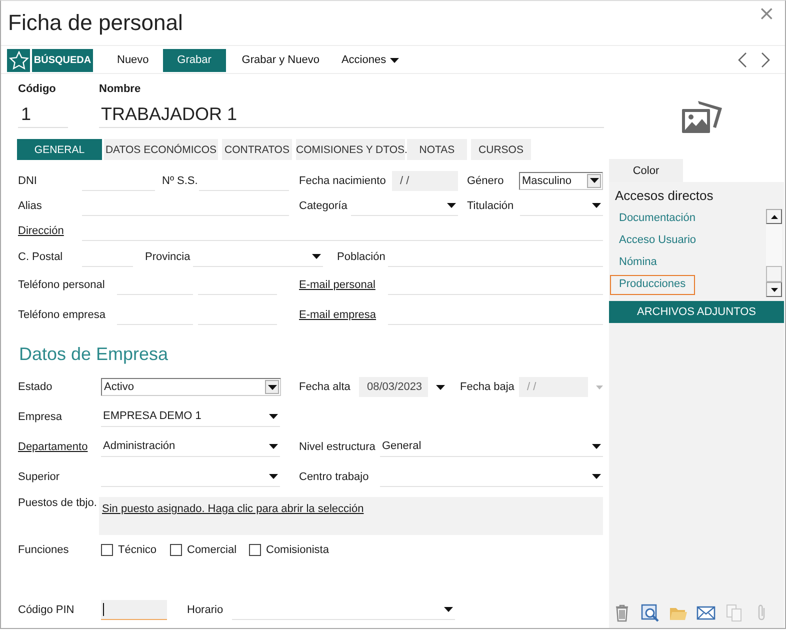  I want to click on field-label: Titulación, so click(491, 206).